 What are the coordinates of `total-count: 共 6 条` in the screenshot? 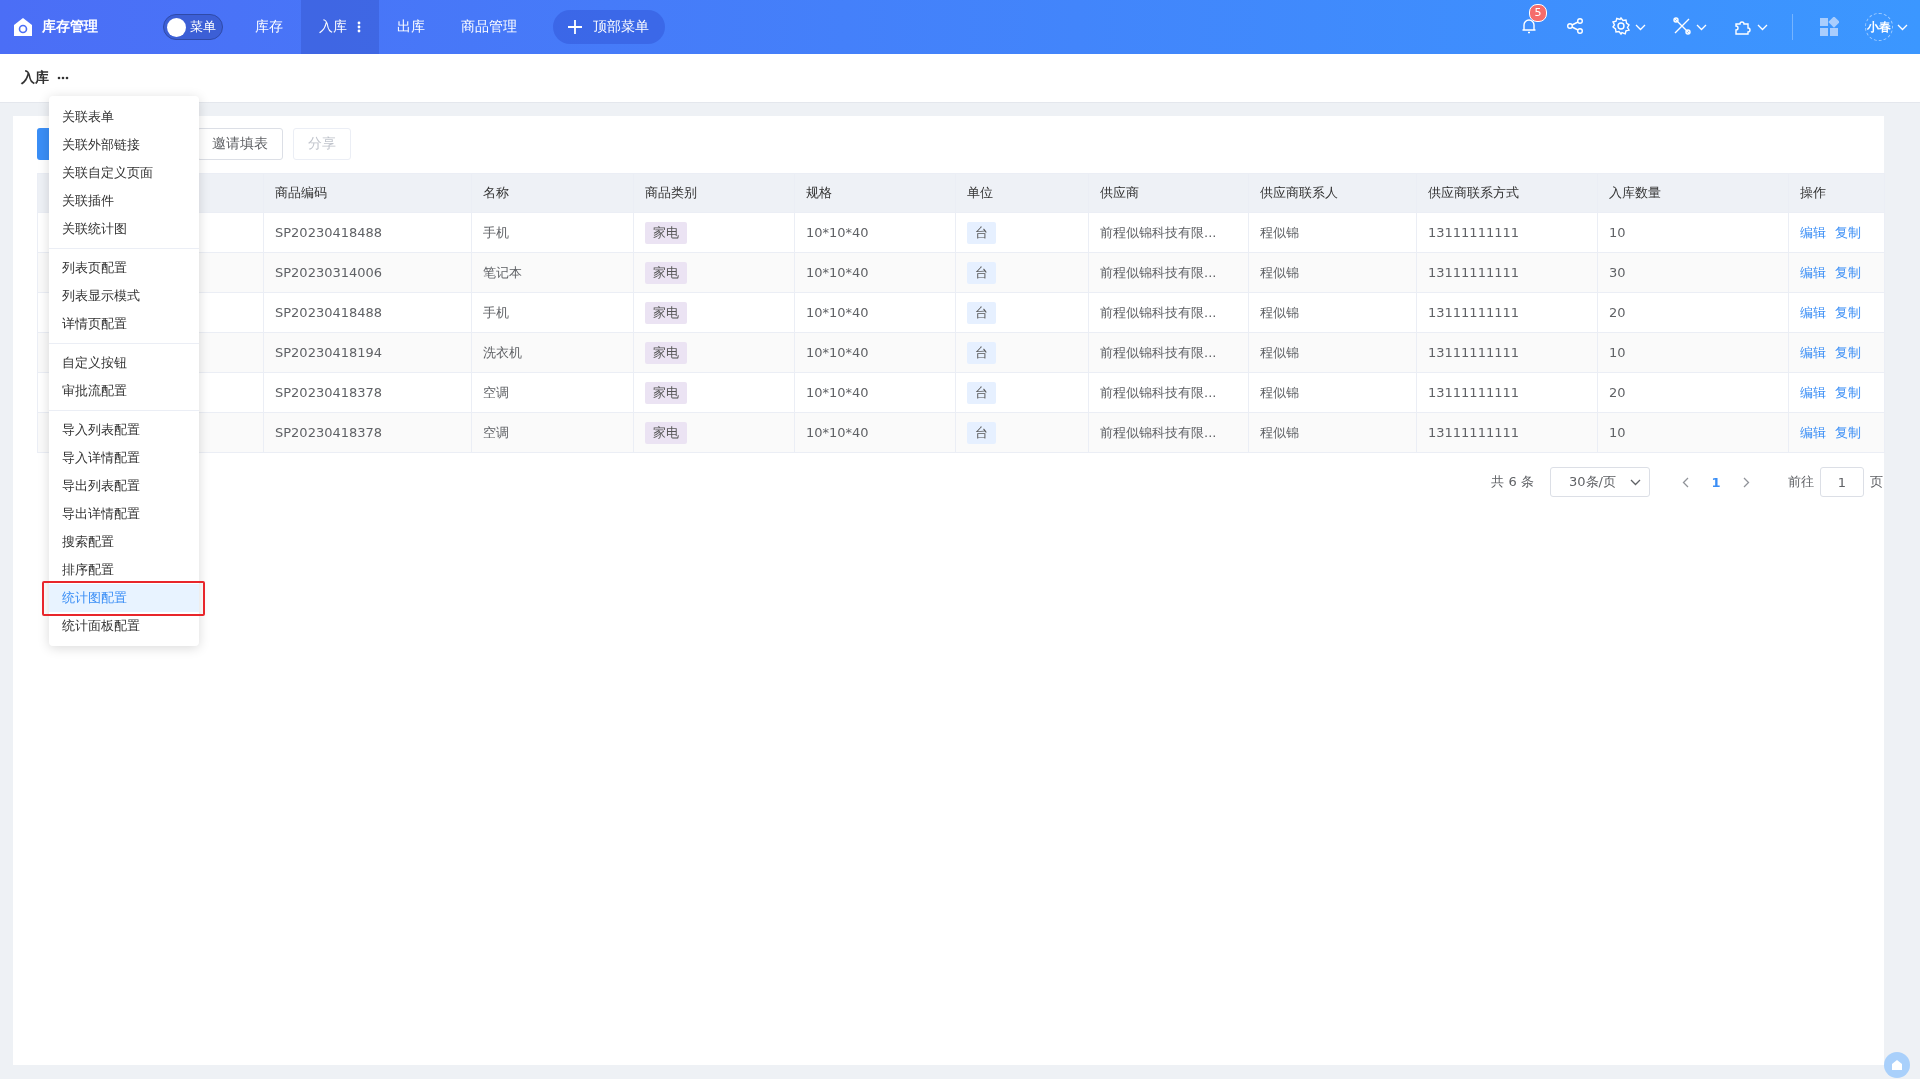 It's located at (1512, 482).